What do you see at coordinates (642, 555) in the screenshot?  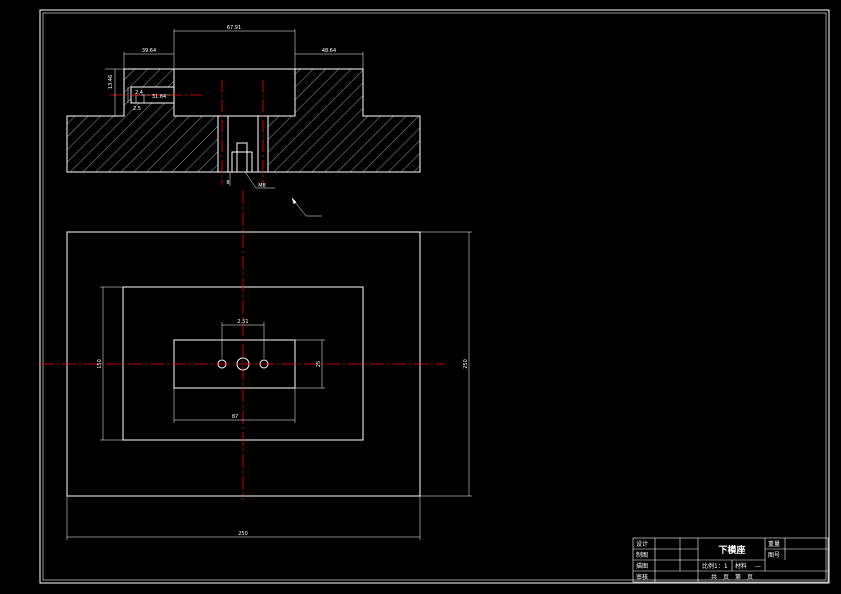 I see `tb-row-draft: 制图` at bounding box center [642, 555].